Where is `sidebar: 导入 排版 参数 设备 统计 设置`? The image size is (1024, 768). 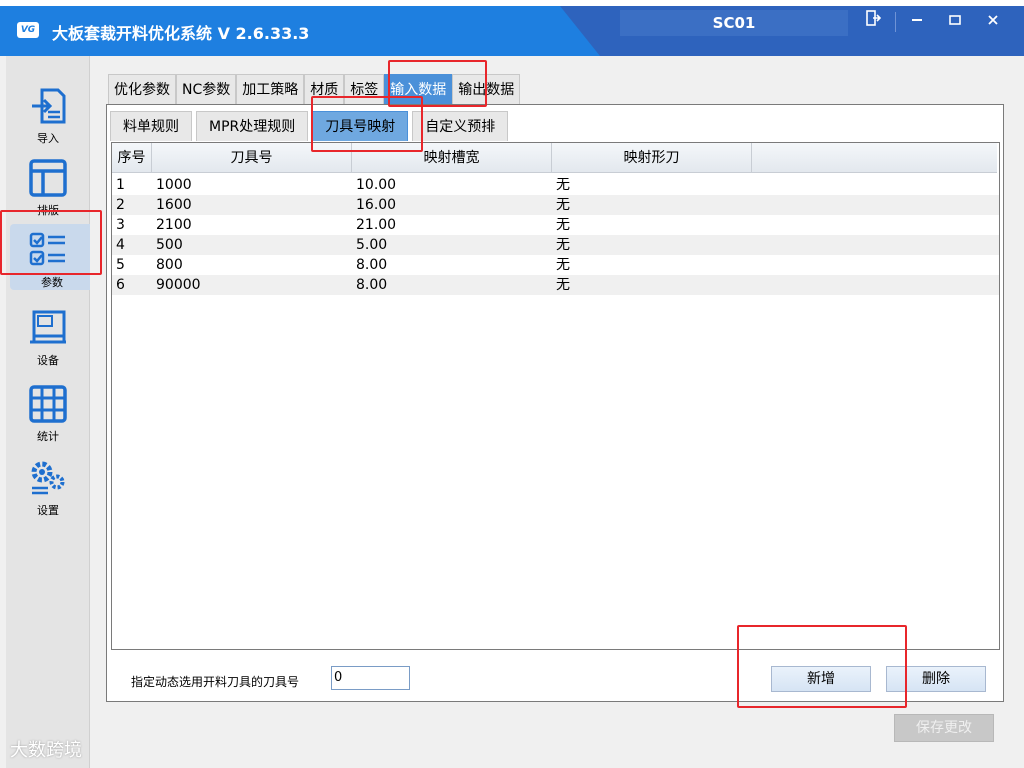
sidebar: 导入 排版 参数 设备 统计 设置 is located at coordinates (50, 412).